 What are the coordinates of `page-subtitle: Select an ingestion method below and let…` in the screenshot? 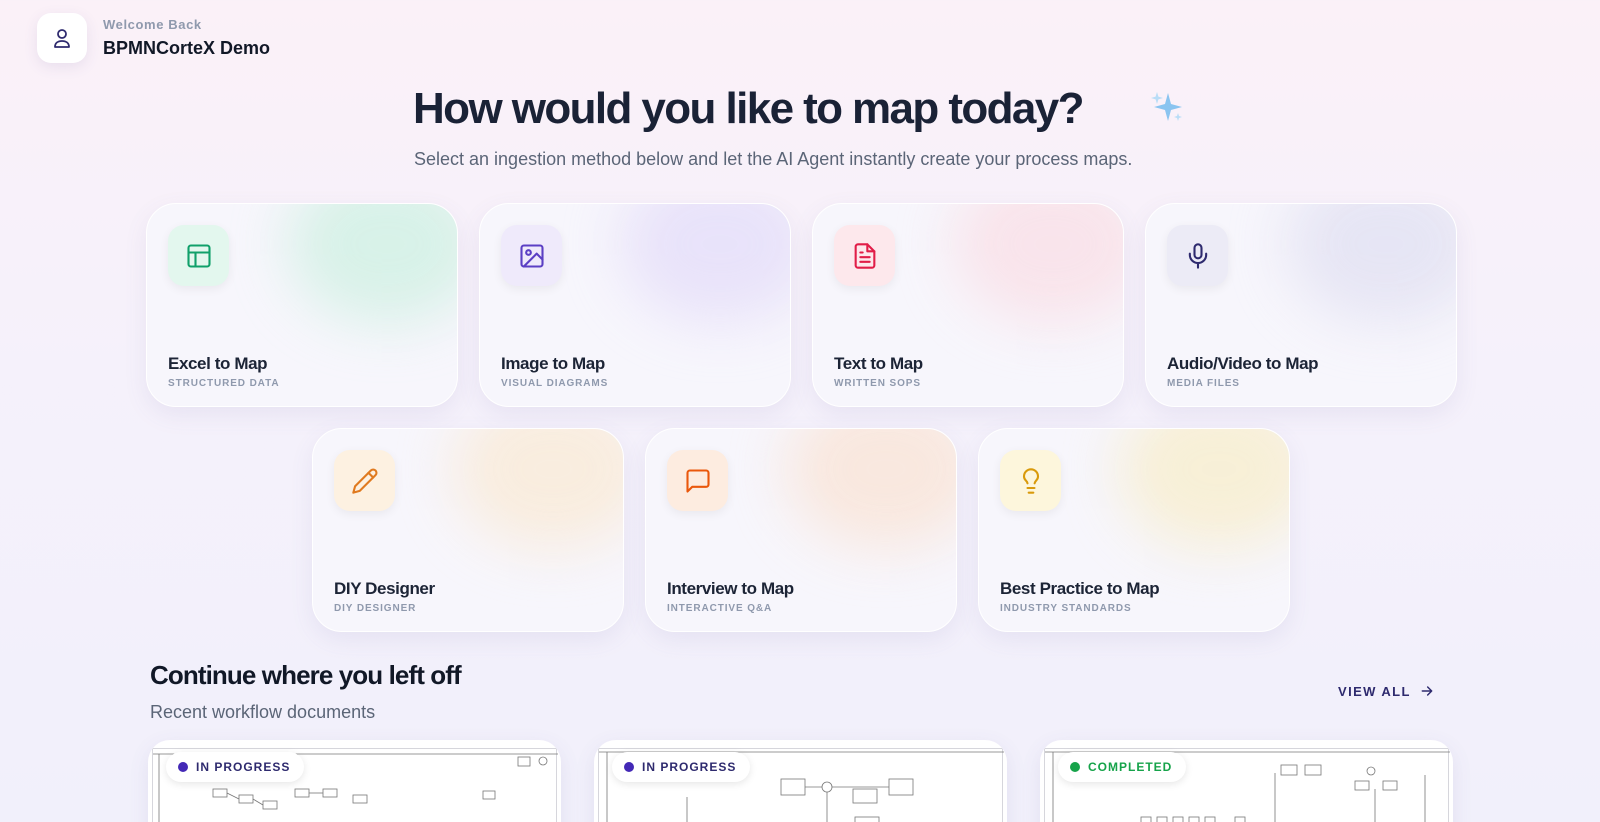 It's located at (773, 159).